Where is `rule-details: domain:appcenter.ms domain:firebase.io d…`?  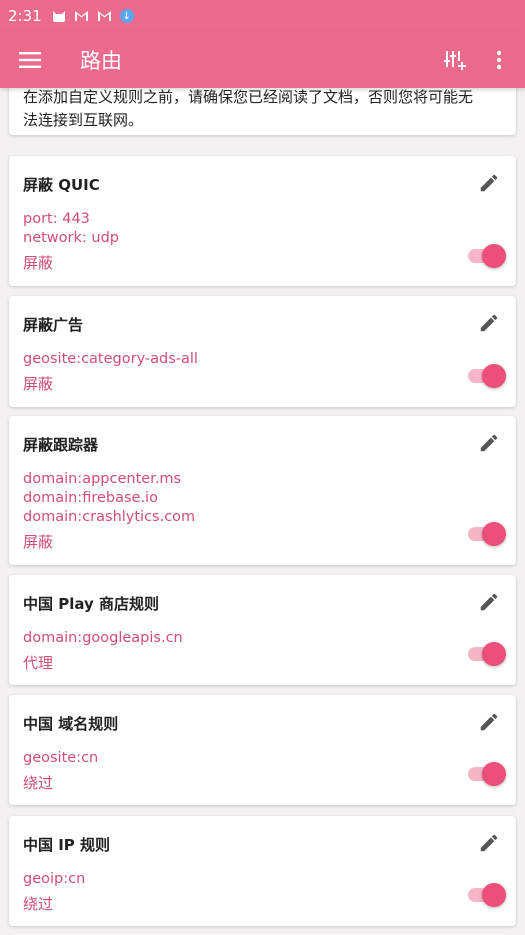
rule-details: domain:appcenter.ms domain:firebase.io d… is located at coordinates (109, 511).